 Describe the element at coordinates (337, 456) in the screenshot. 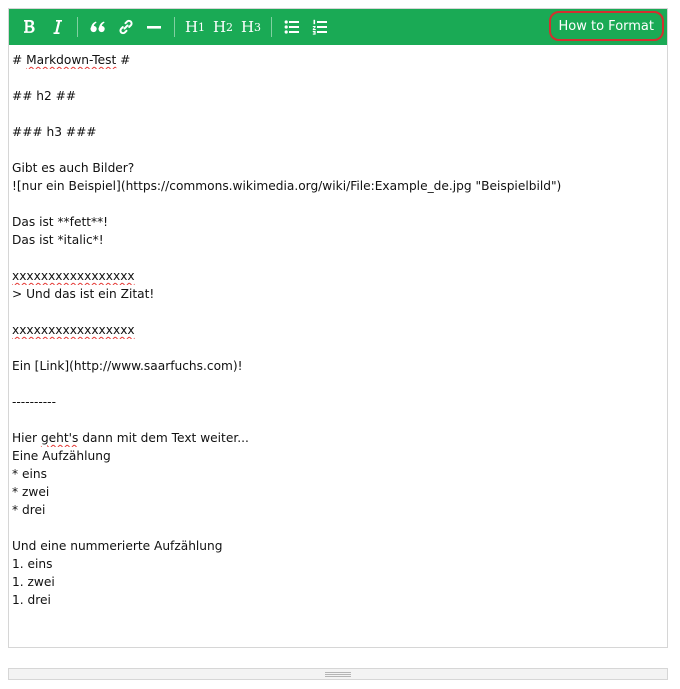

I see `editor-line: Eine Aufzählung` at that location.